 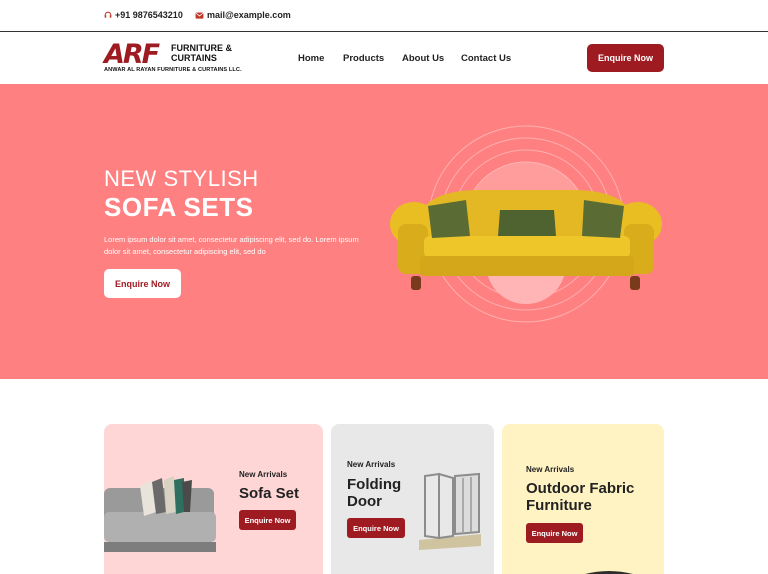 What do you see at coordinates (108, 14) in the screenshot?
I see `headset-icon` at bounding box center [108, 14].